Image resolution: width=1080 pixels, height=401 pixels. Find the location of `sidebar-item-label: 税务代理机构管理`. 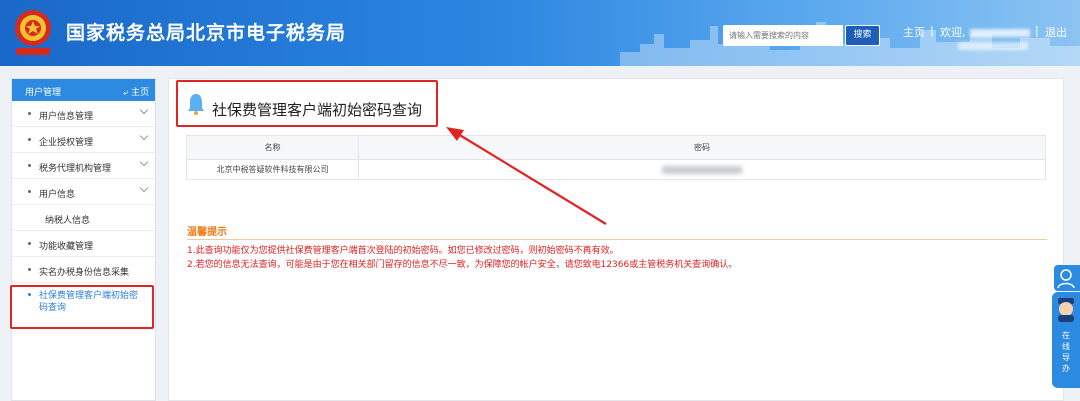

sidebar-item-label: 税务代理机构管理 is located at coordinates (75, 169).